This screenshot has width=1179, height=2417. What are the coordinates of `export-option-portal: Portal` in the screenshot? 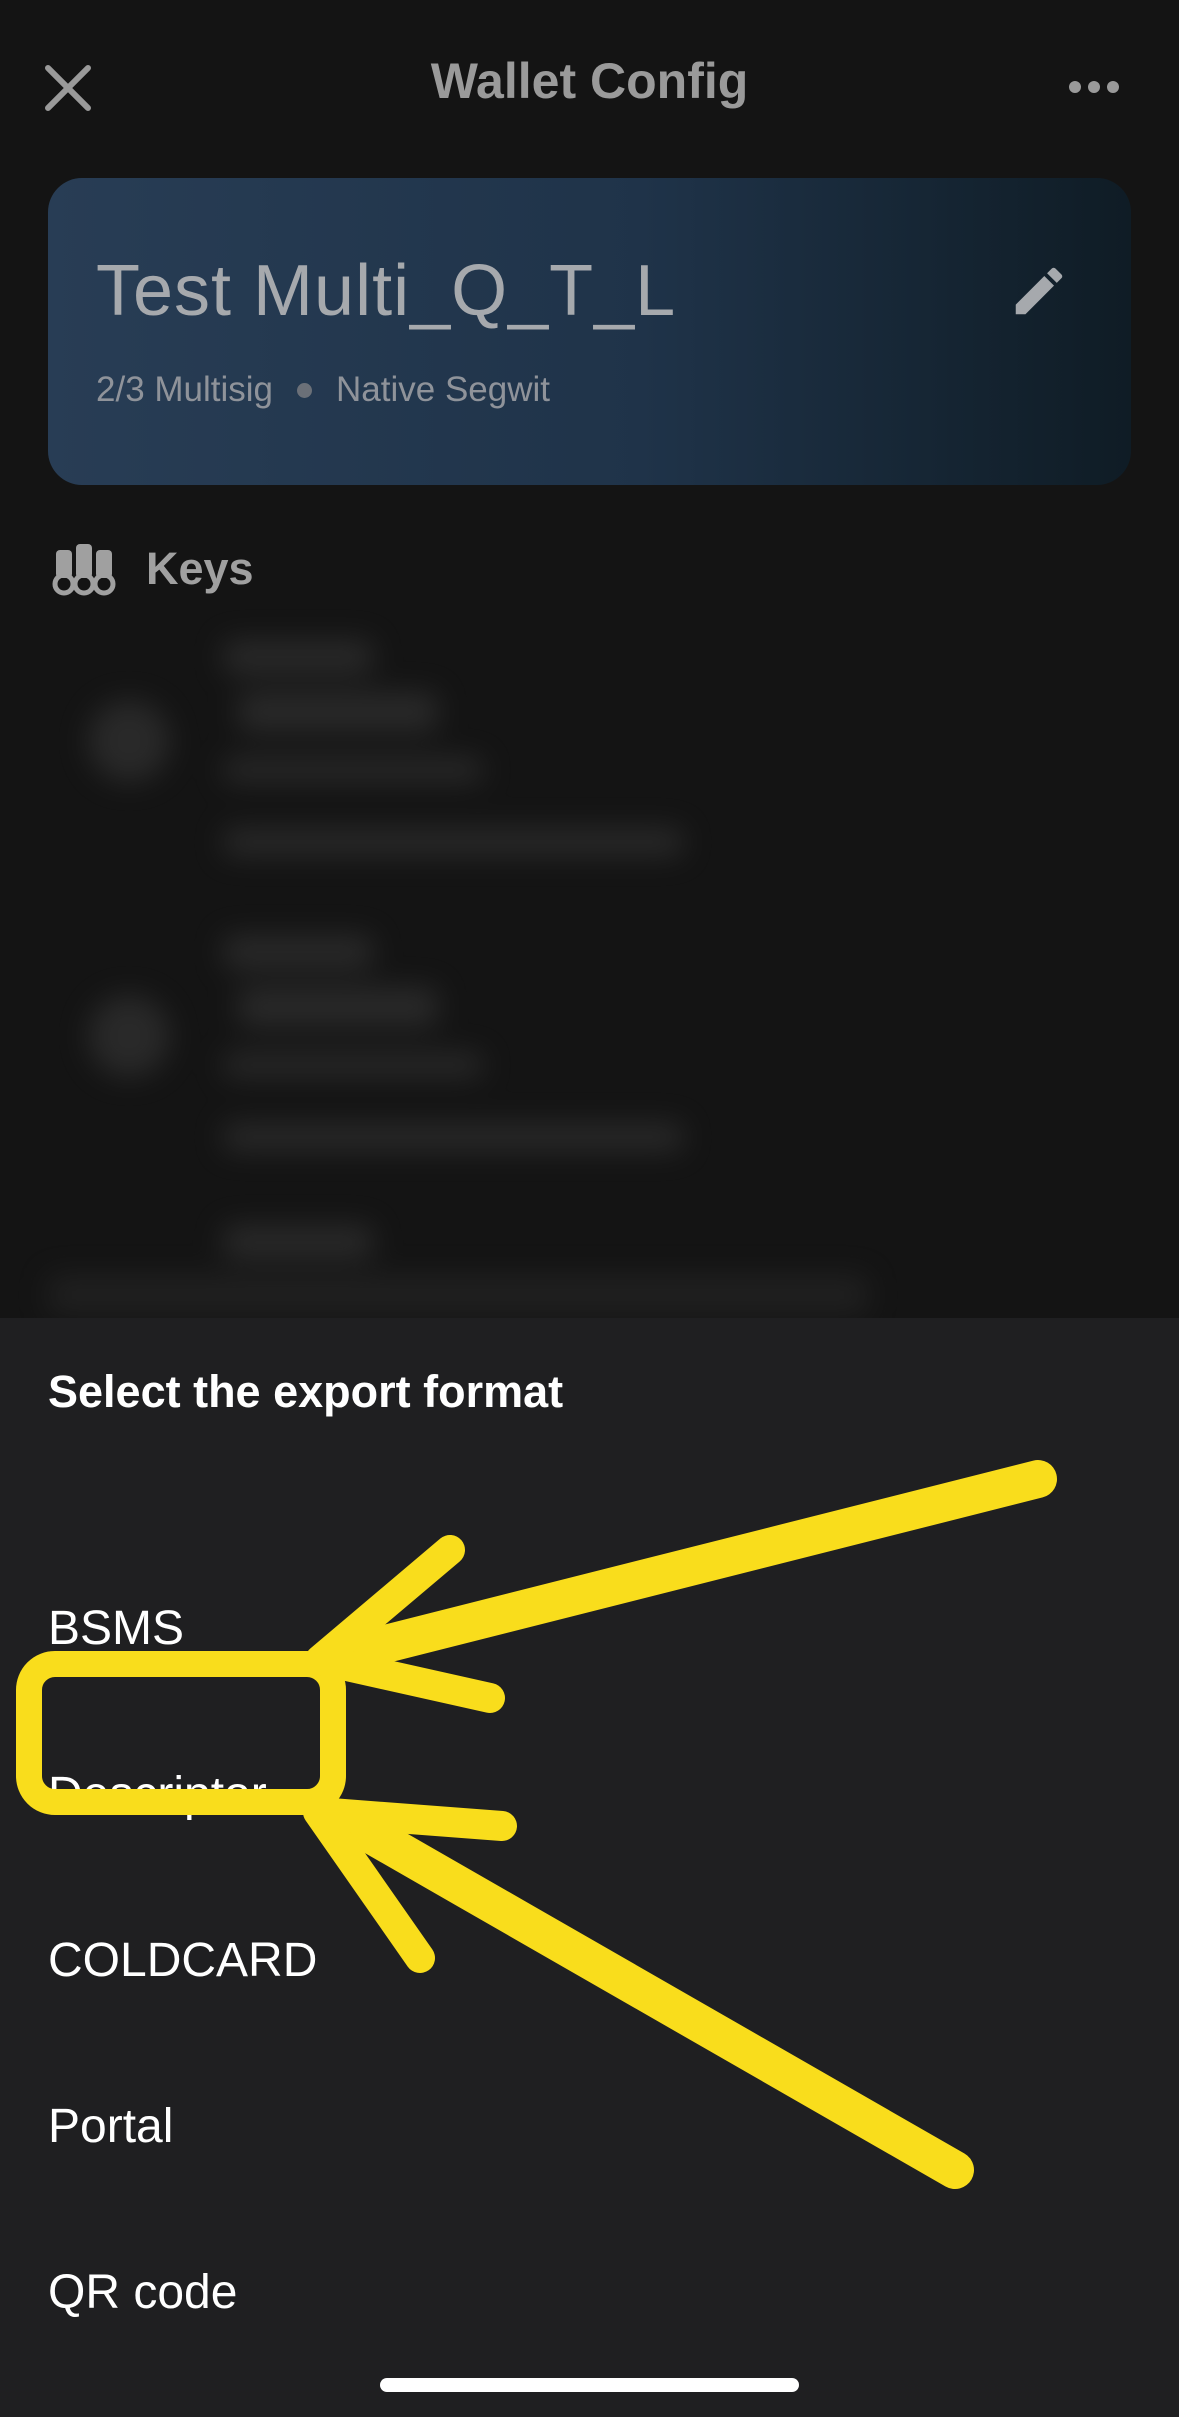 It's located at (589, 2126).